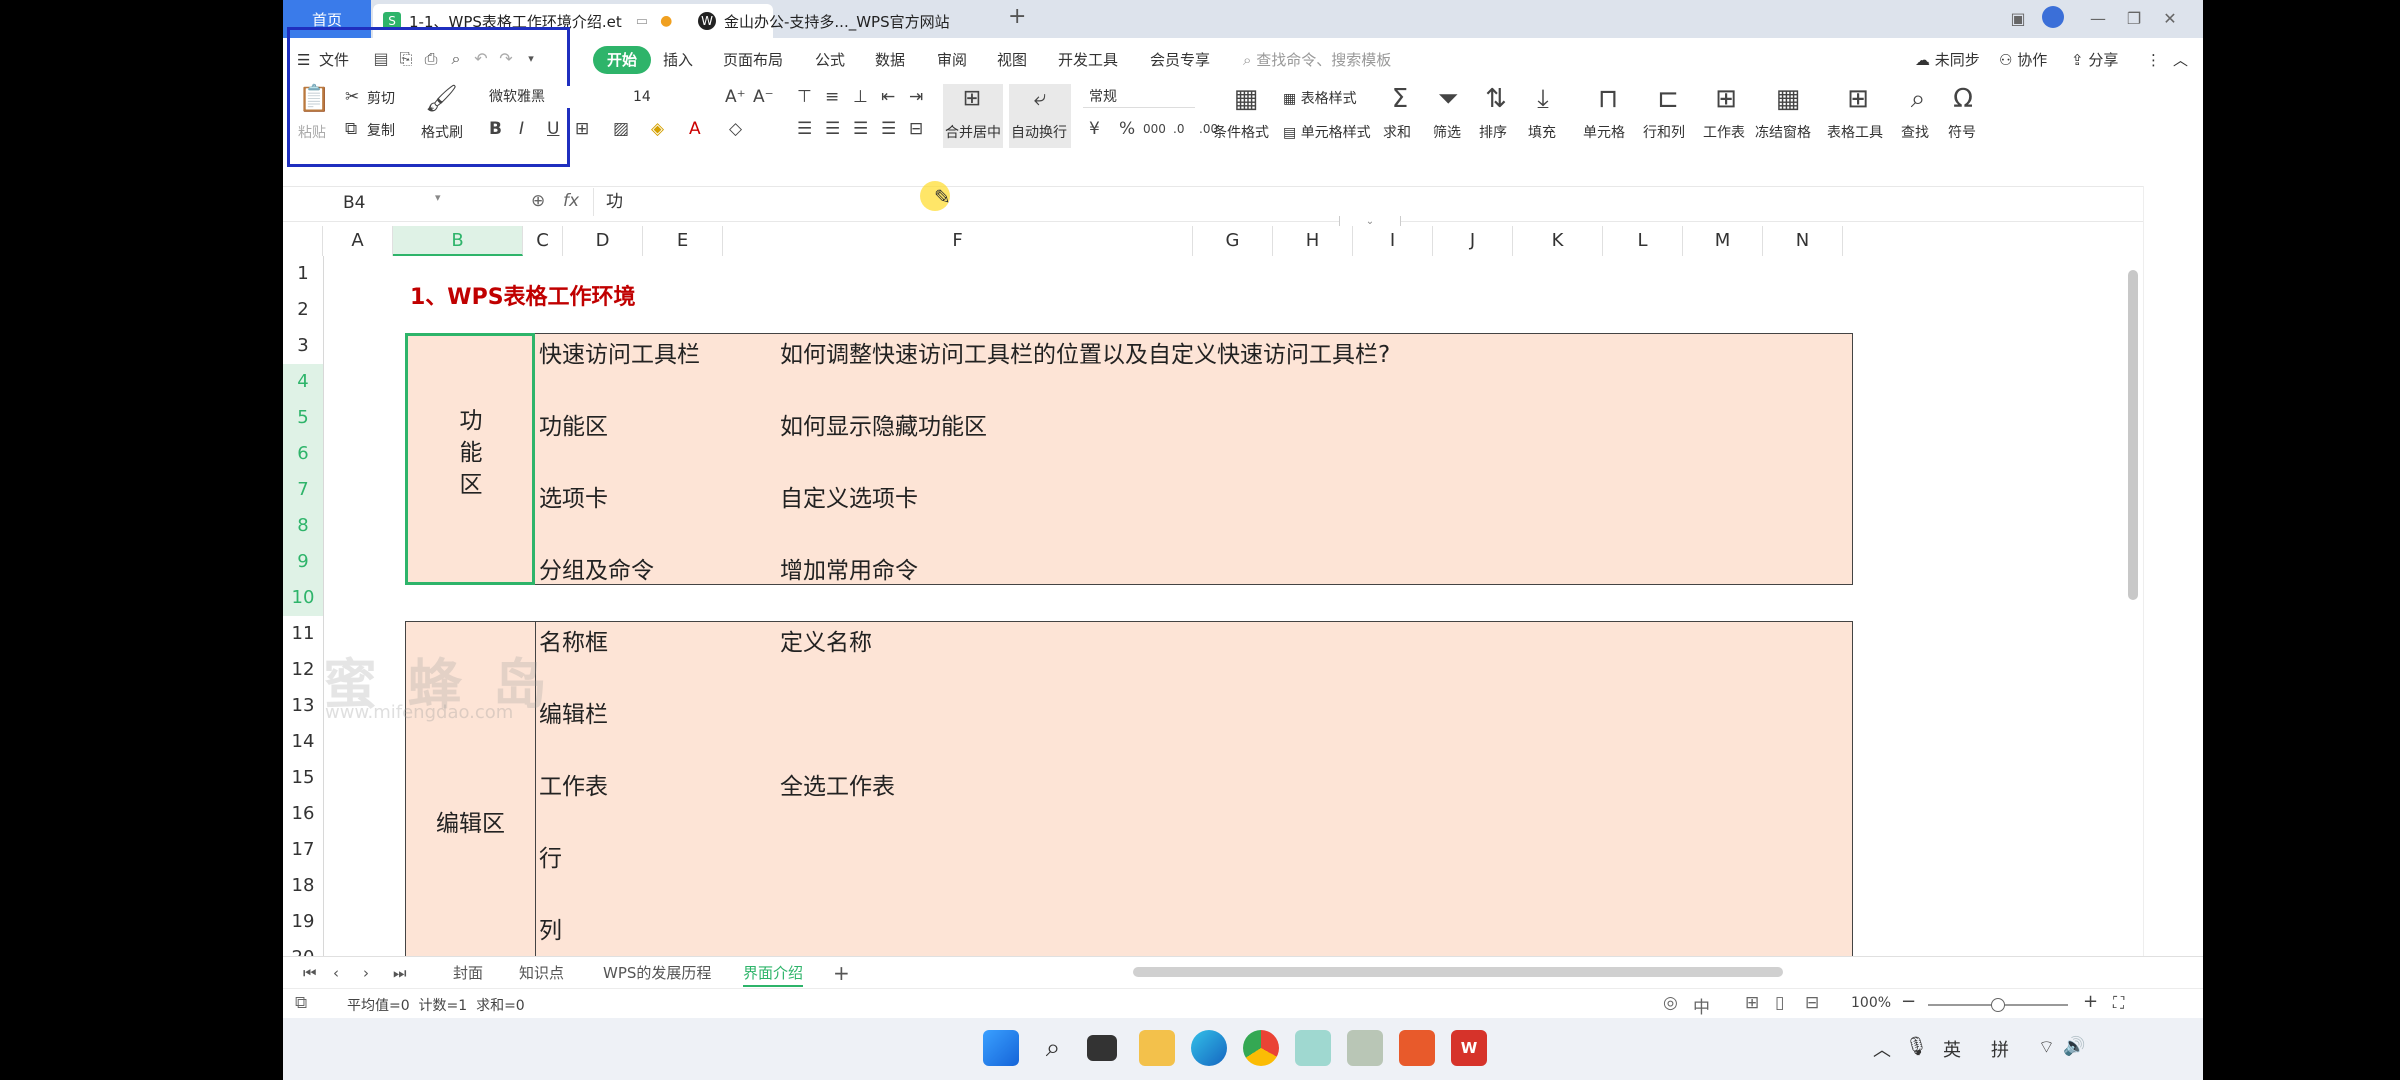 This screenshot has height=1080, width=2400. I want to click on formula-input: 功, so click(1374, 202).